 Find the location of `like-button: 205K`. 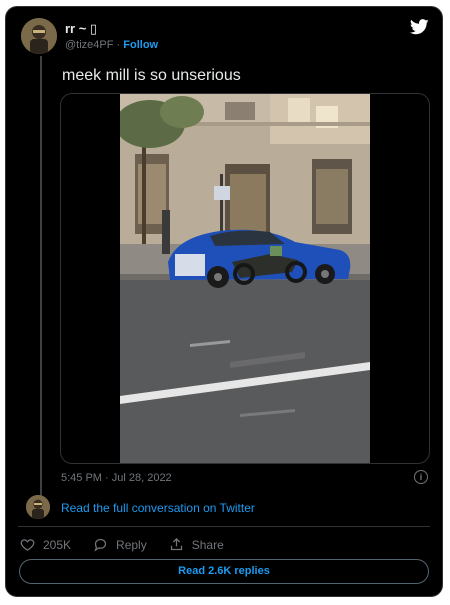

like-button: 205K is located at coordinates (45, 544).